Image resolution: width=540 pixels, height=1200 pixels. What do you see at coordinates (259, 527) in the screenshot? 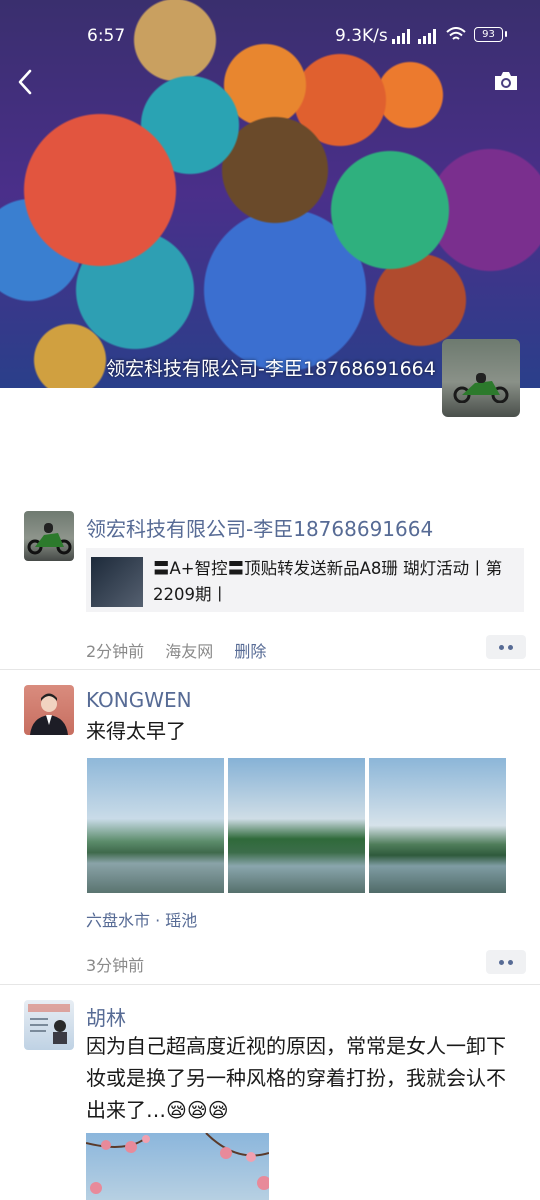
I see `post-author: 领宏科技有限公司-李臣18768691664` at bounding box center [259, 527].